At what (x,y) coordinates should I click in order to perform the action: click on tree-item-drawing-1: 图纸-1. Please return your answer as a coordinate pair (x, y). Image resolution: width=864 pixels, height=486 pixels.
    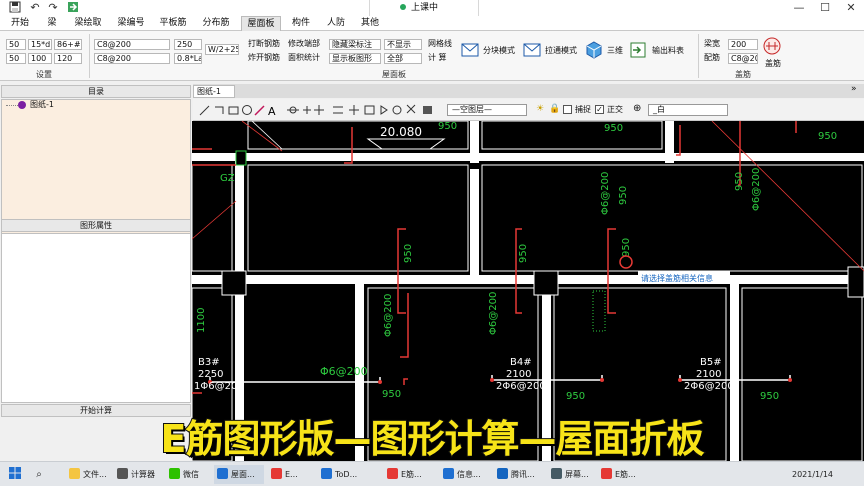
    Looking at the image, I should click on (42, 105).